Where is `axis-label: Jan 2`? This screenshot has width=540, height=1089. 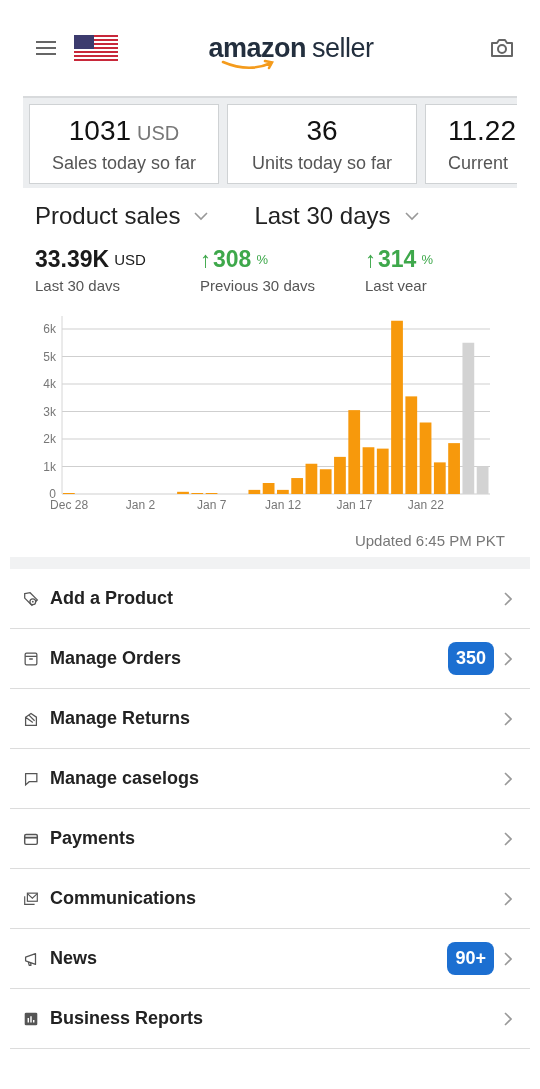 axis-label: Jan 2 is located at coordinates (140, 505).